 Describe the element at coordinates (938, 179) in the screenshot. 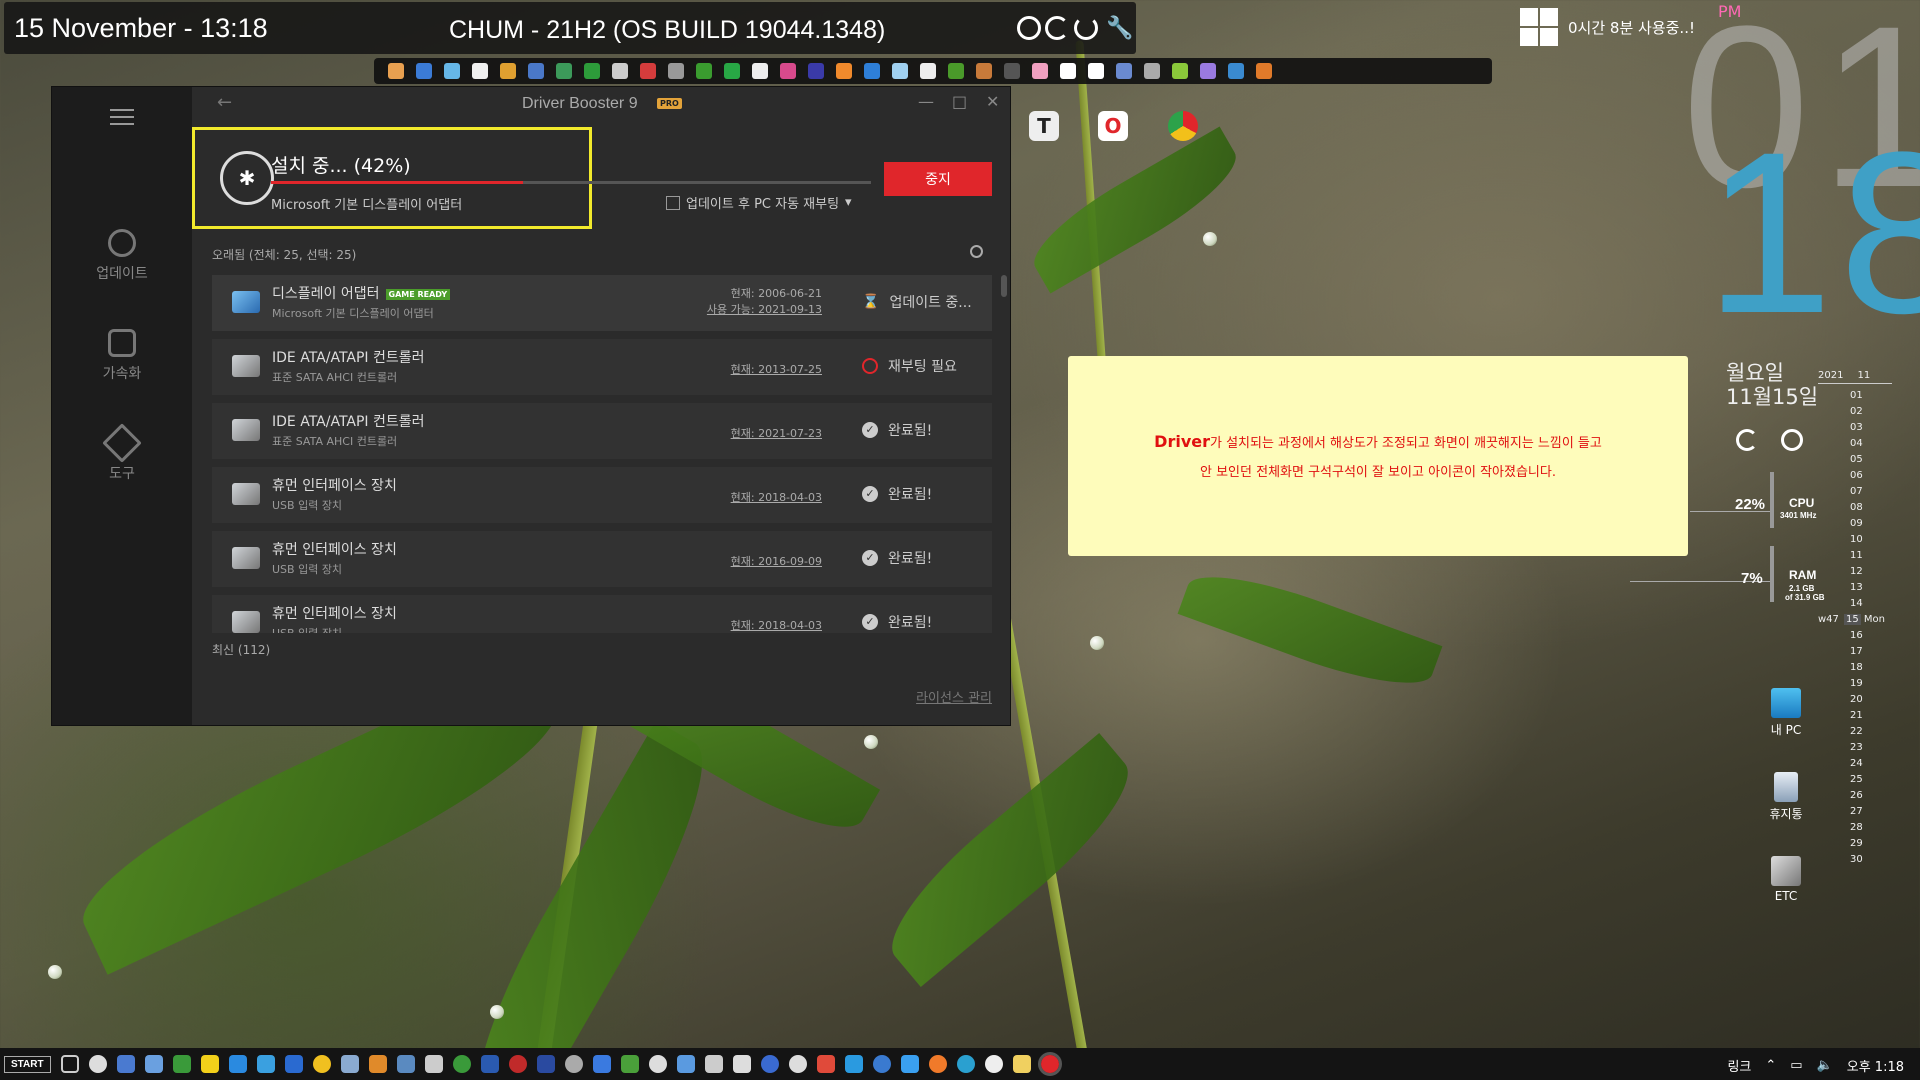

I see `stop-button: 중지` at that location.